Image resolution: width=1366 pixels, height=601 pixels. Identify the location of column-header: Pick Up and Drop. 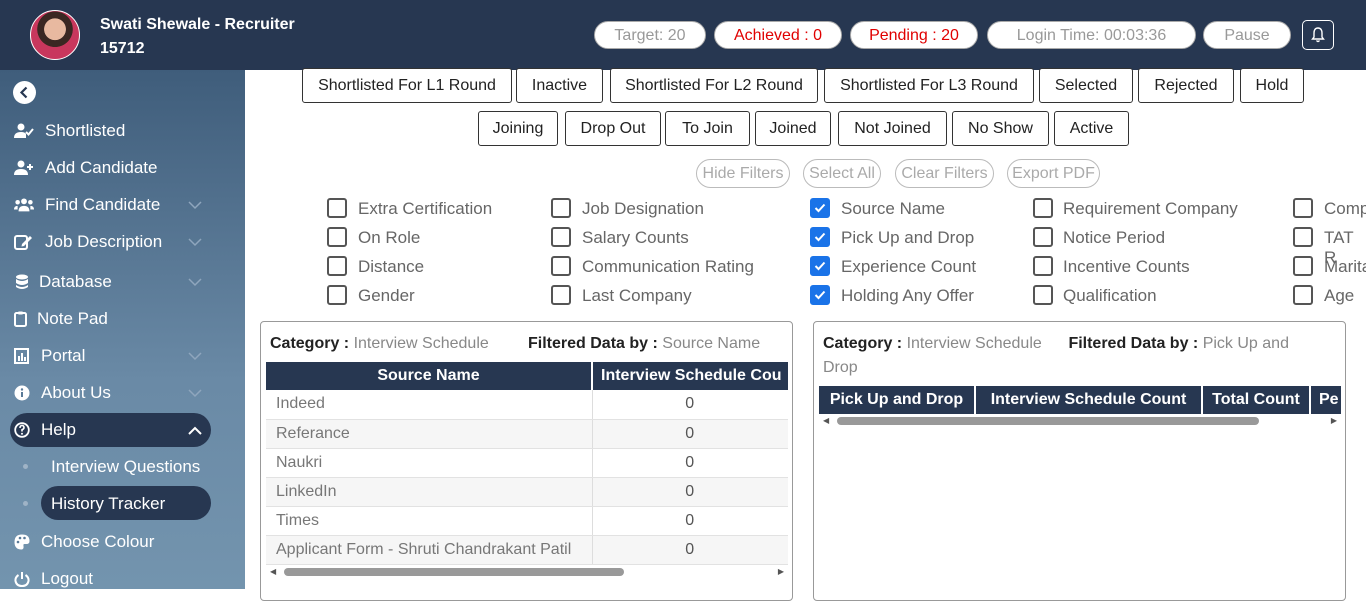
(897, 400).